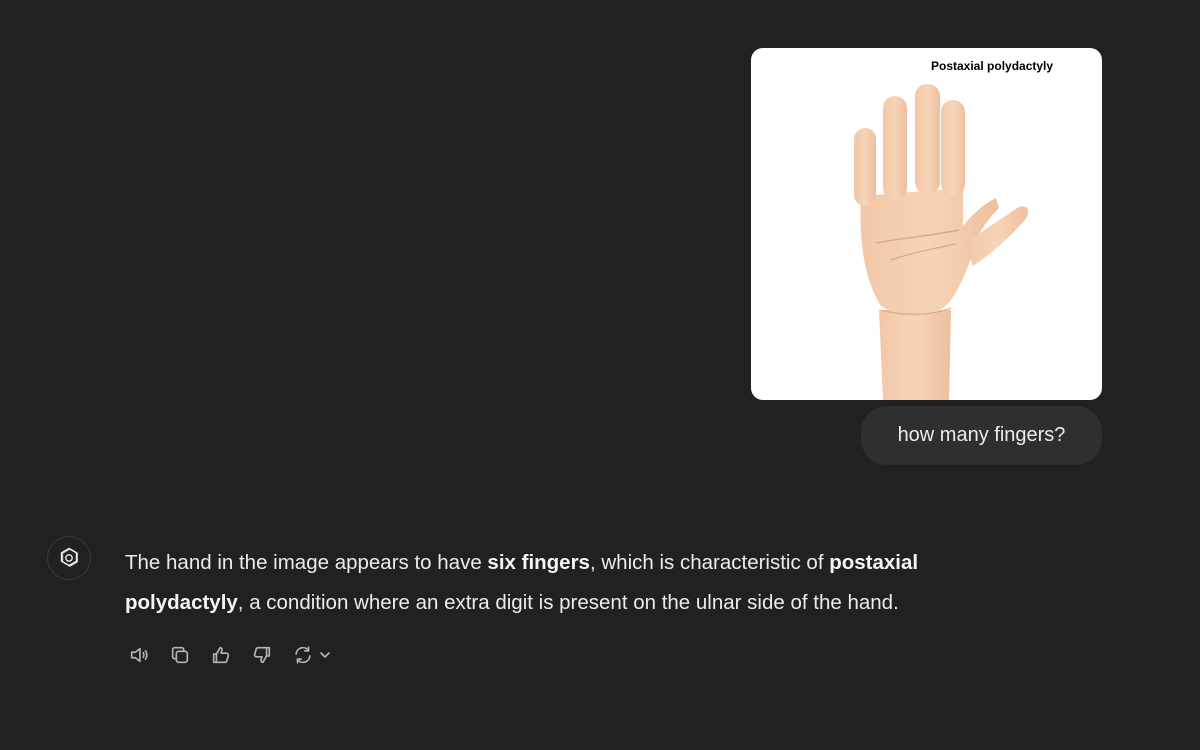 This screenshot has height=750, width=1200. I want to click on read-aloud-button, so click(139, 655).